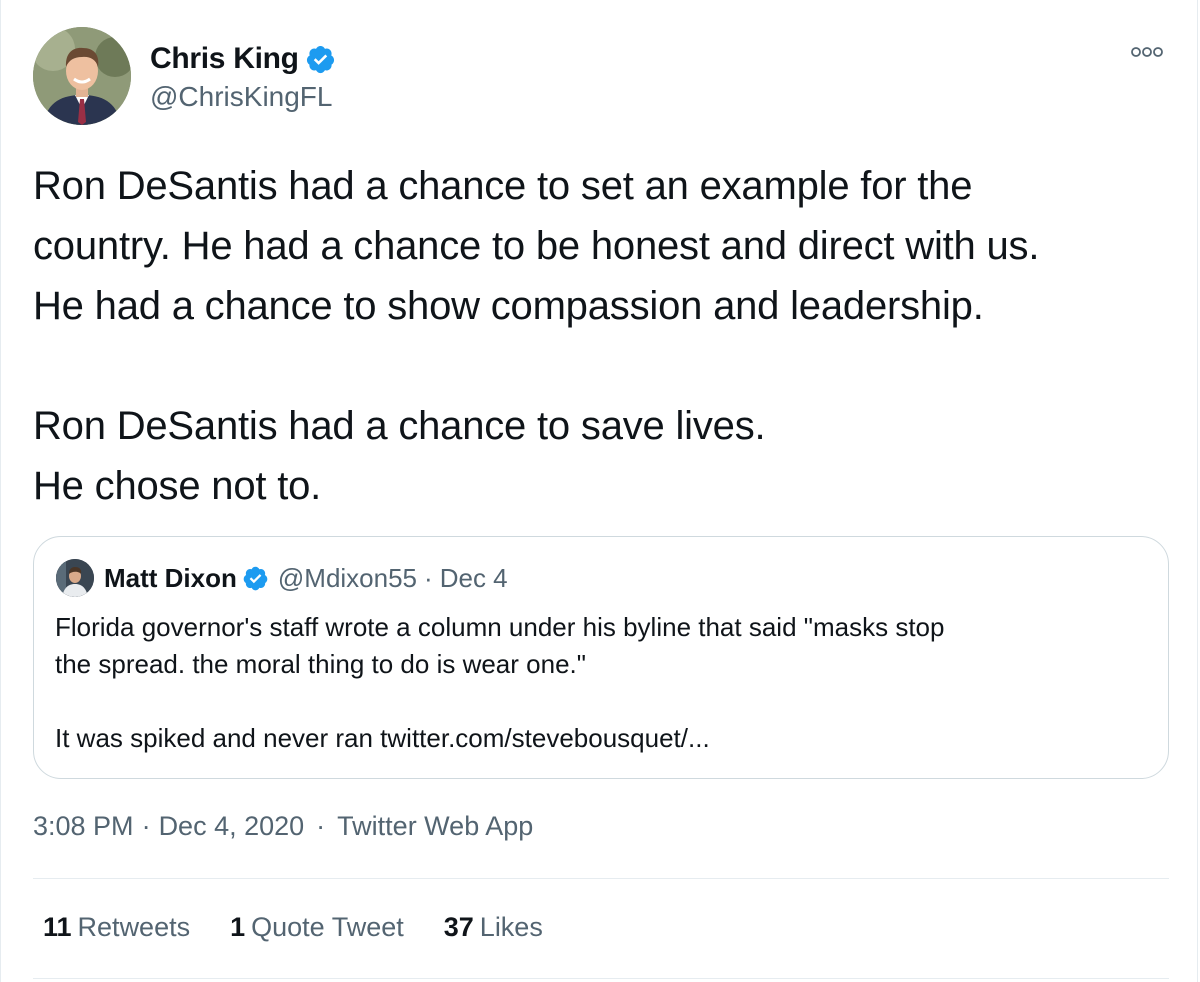 Image resolution: width=1200 pixels, height=982 pixels. Describe the element at coordinates (600, 701) in the screenshot. I see `quoted-text-line` at that location.